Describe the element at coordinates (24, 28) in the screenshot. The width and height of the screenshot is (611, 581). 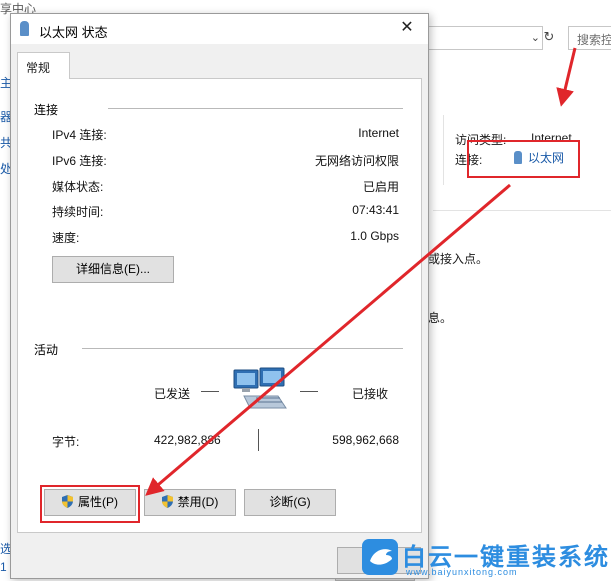
I see `ethernet-plug-icon` at that location.